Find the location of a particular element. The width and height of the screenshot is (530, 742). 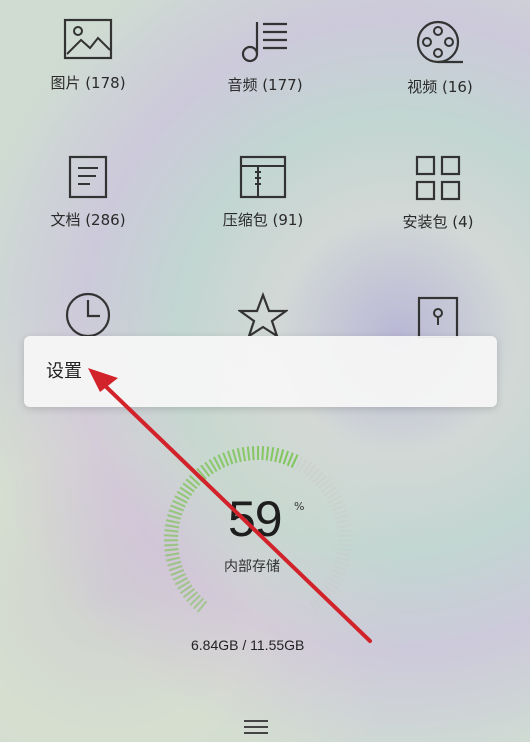

storage-gauge is located at coordinates (258, 529).